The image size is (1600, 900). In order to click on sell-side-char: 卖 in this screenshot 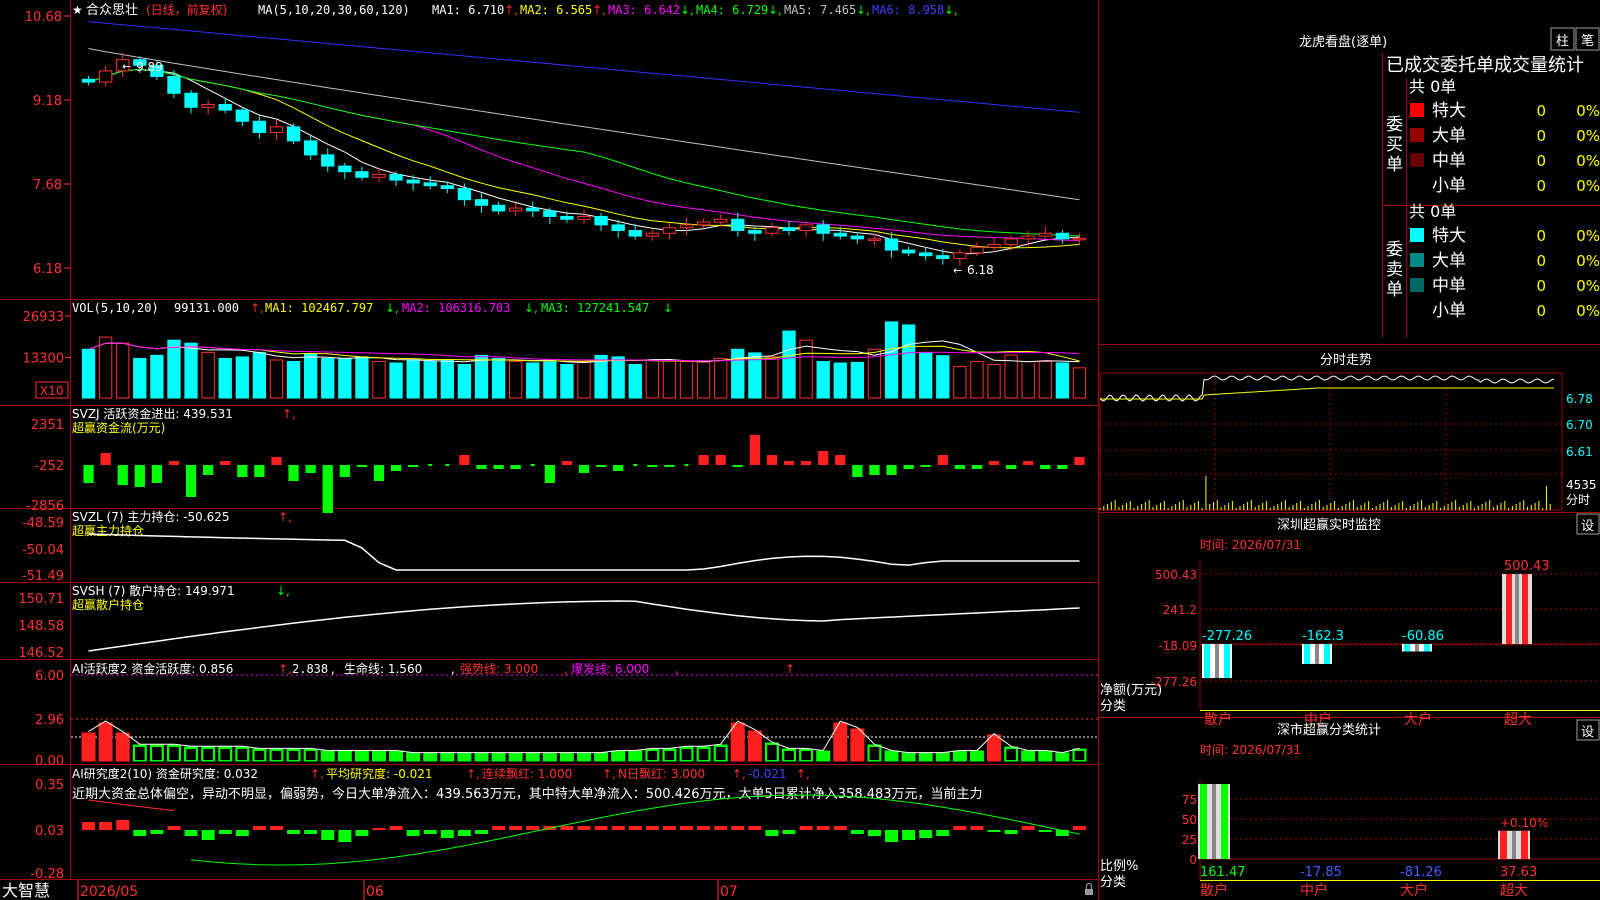, I will do `click(1394, 270)`.